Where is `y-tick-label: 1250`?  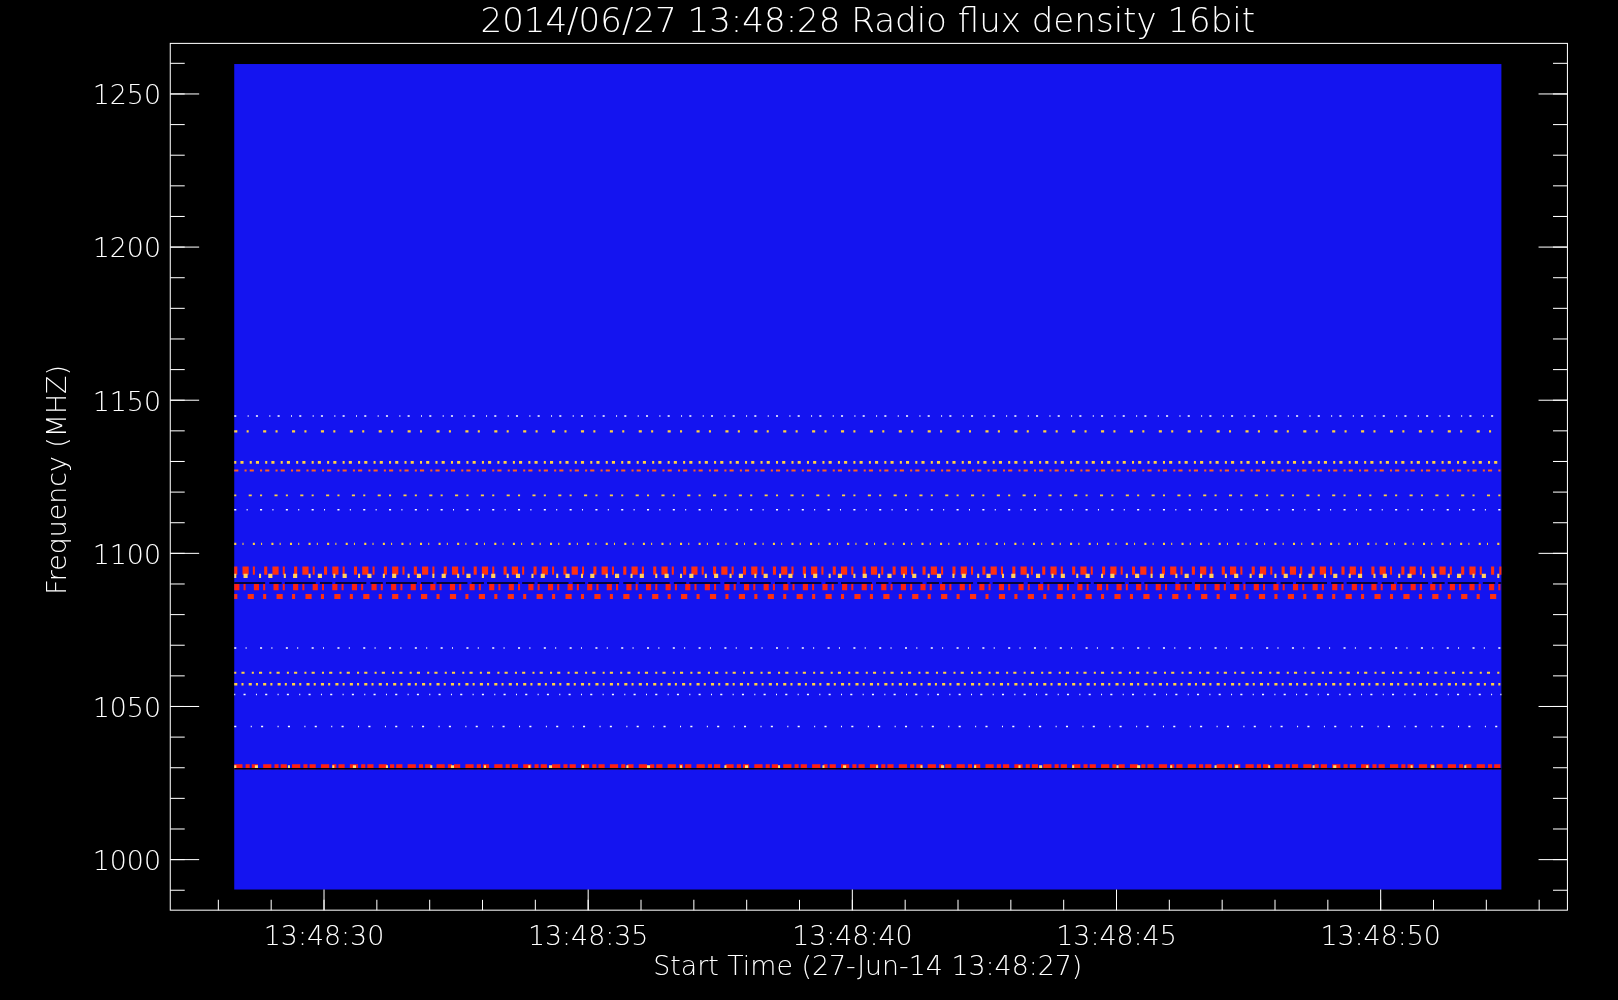
y-tick-label: 1250 is located at coordinates (126, 95).